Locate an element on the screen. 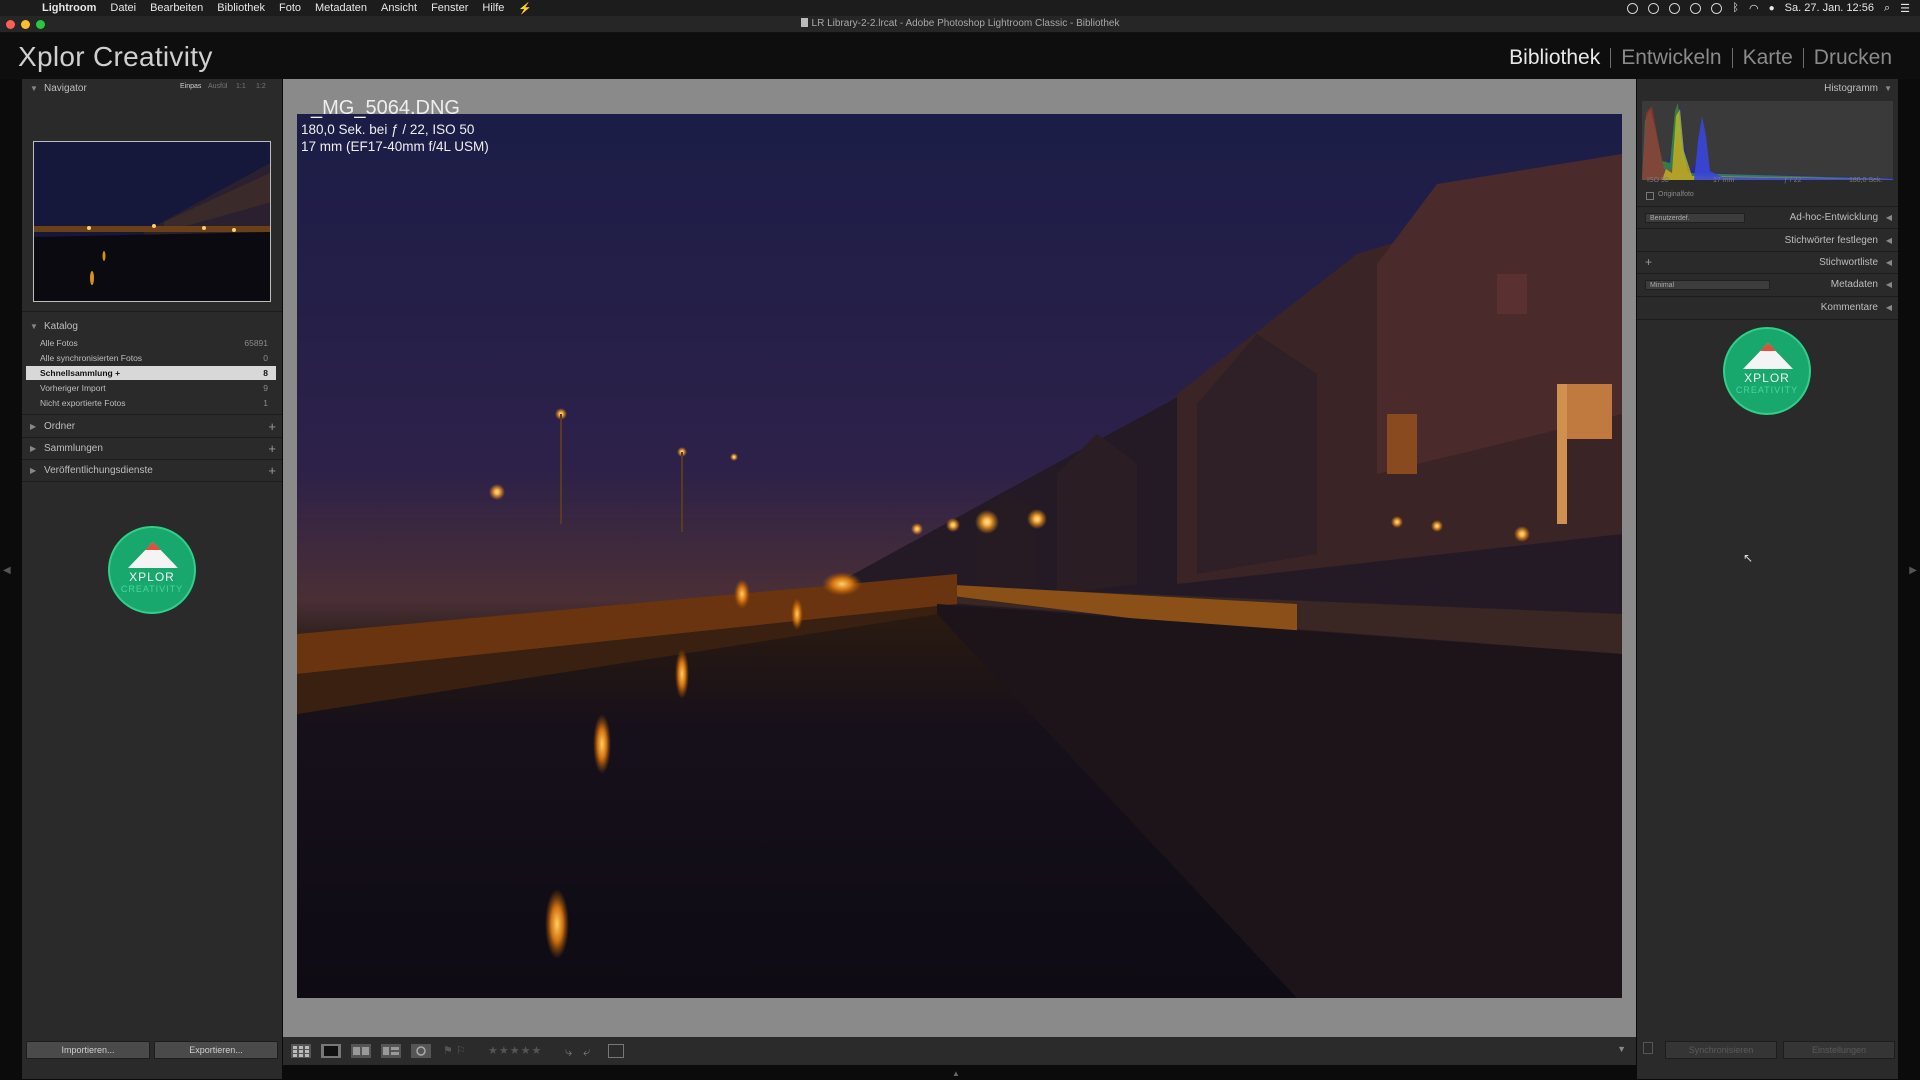 This screenshot has height=1080, width=1920. left-panel-toggle-icon: ◀ is located at coordinates (7, 570).